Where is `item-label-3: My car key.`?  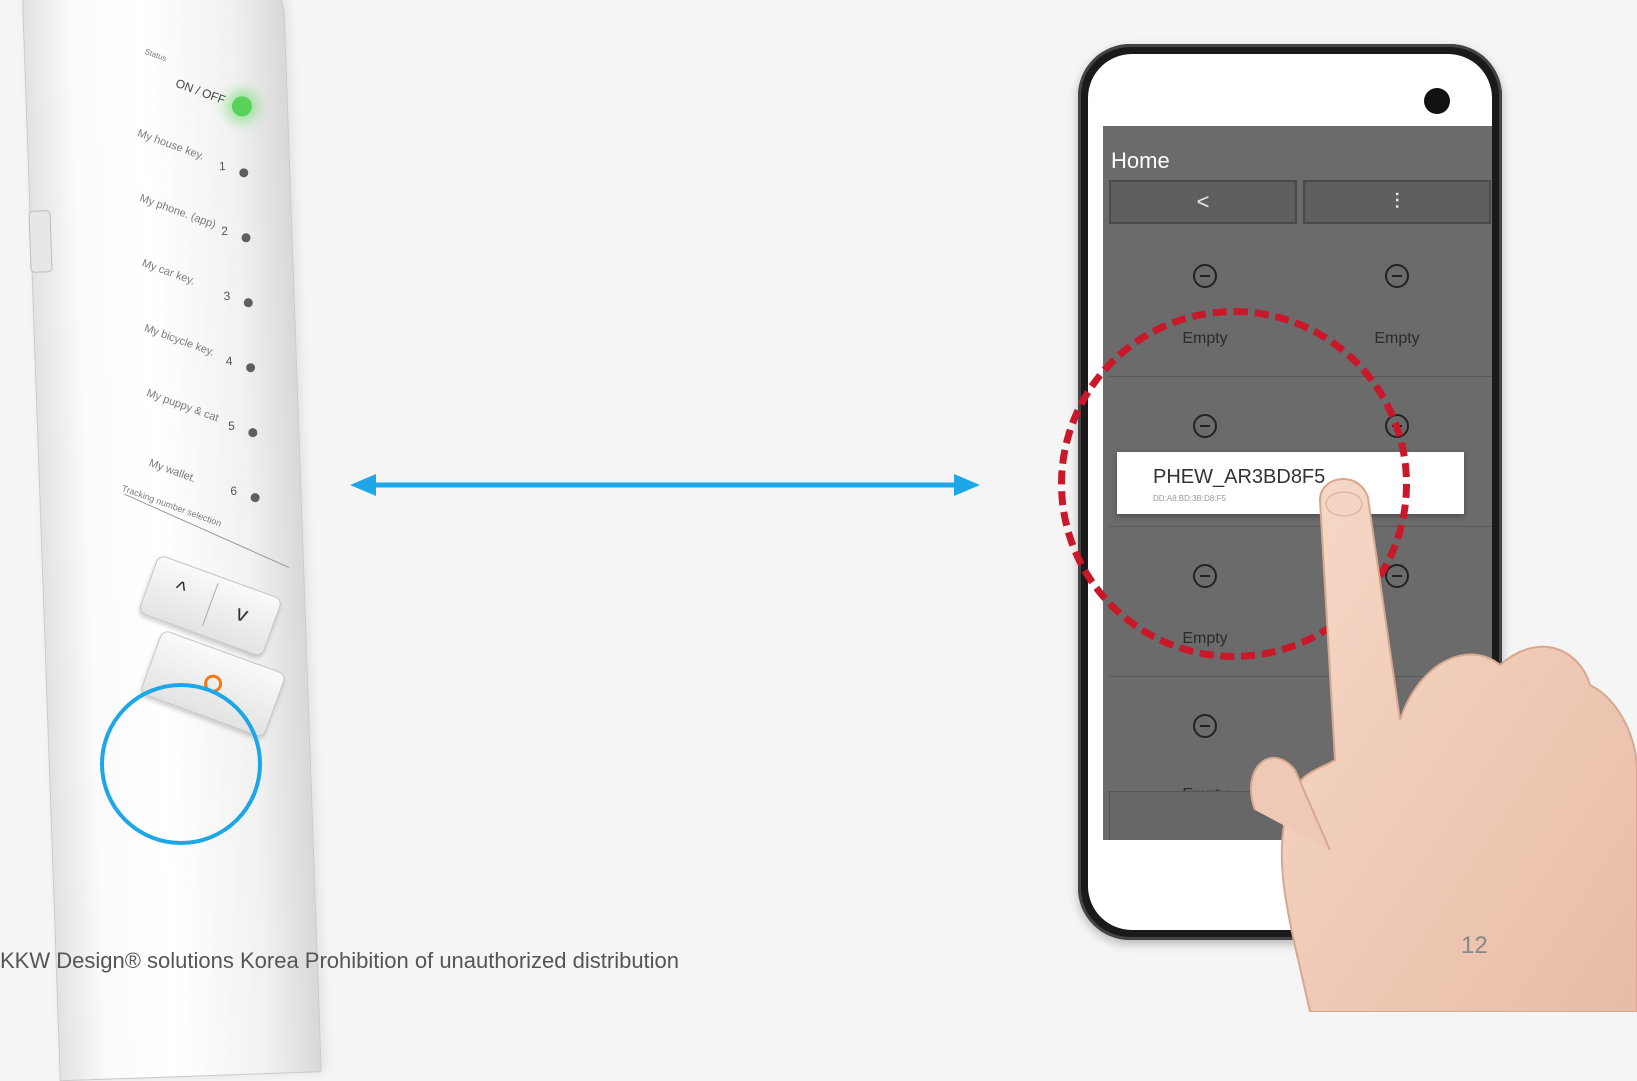 item-label-3: My car key. is located at coordinates (168, 272).